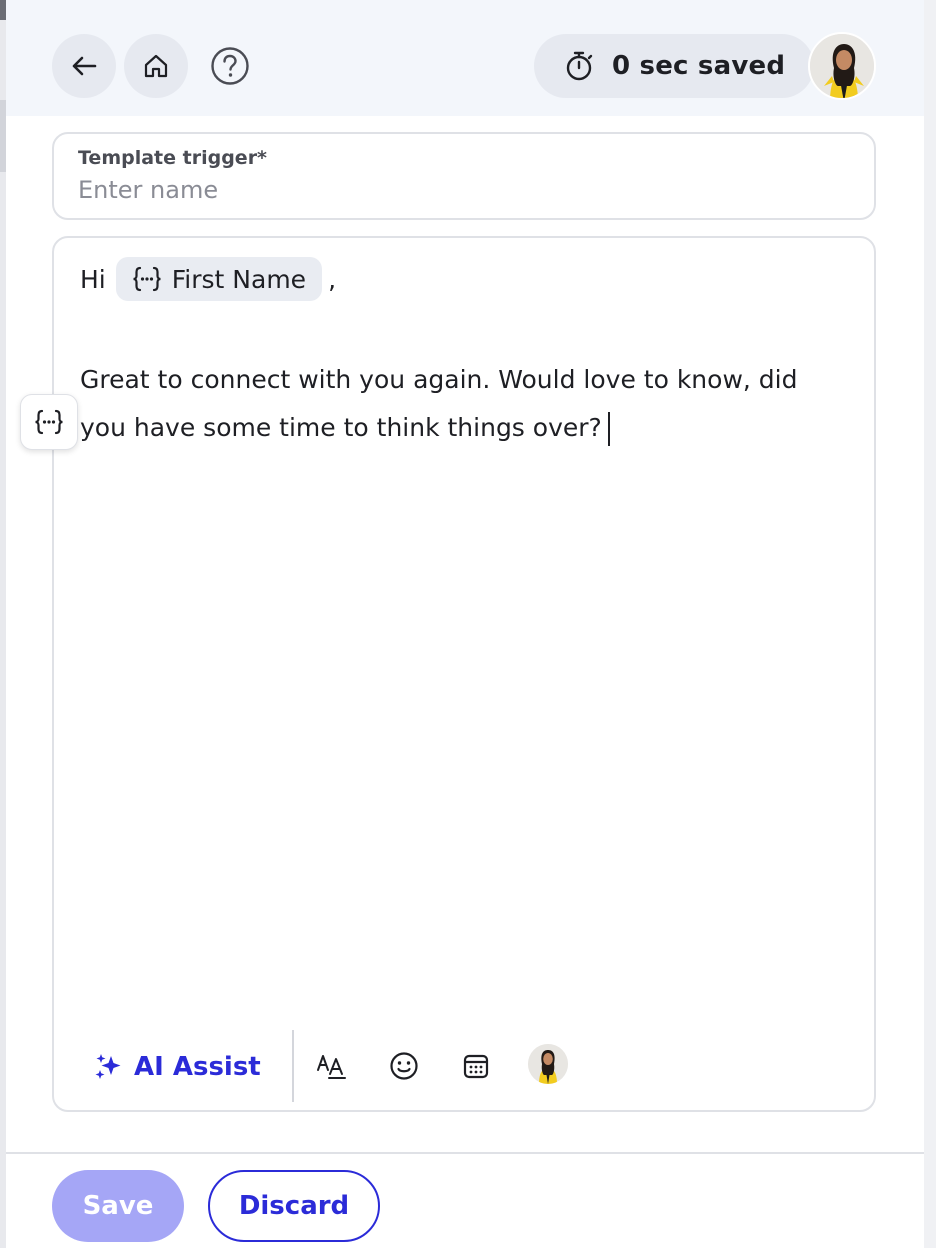 This screenshot has height=1248, width=936. I want to click on arrow-left-icon, so click(84, 66).